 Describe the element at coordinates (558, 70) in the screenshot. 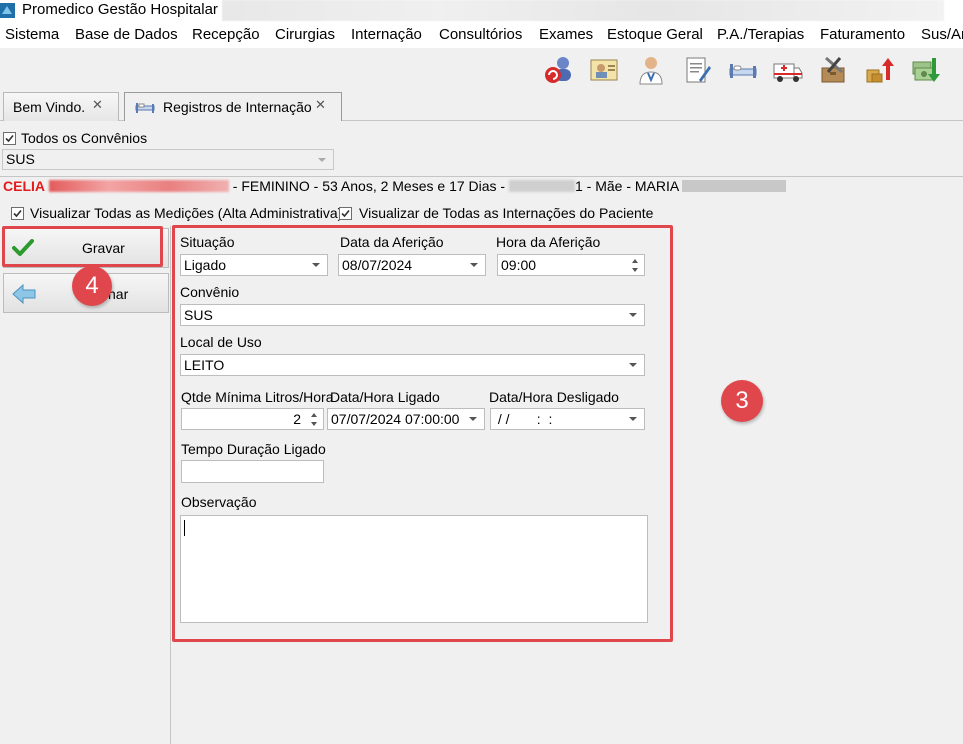

I see `users-refresh-icon` at that location.